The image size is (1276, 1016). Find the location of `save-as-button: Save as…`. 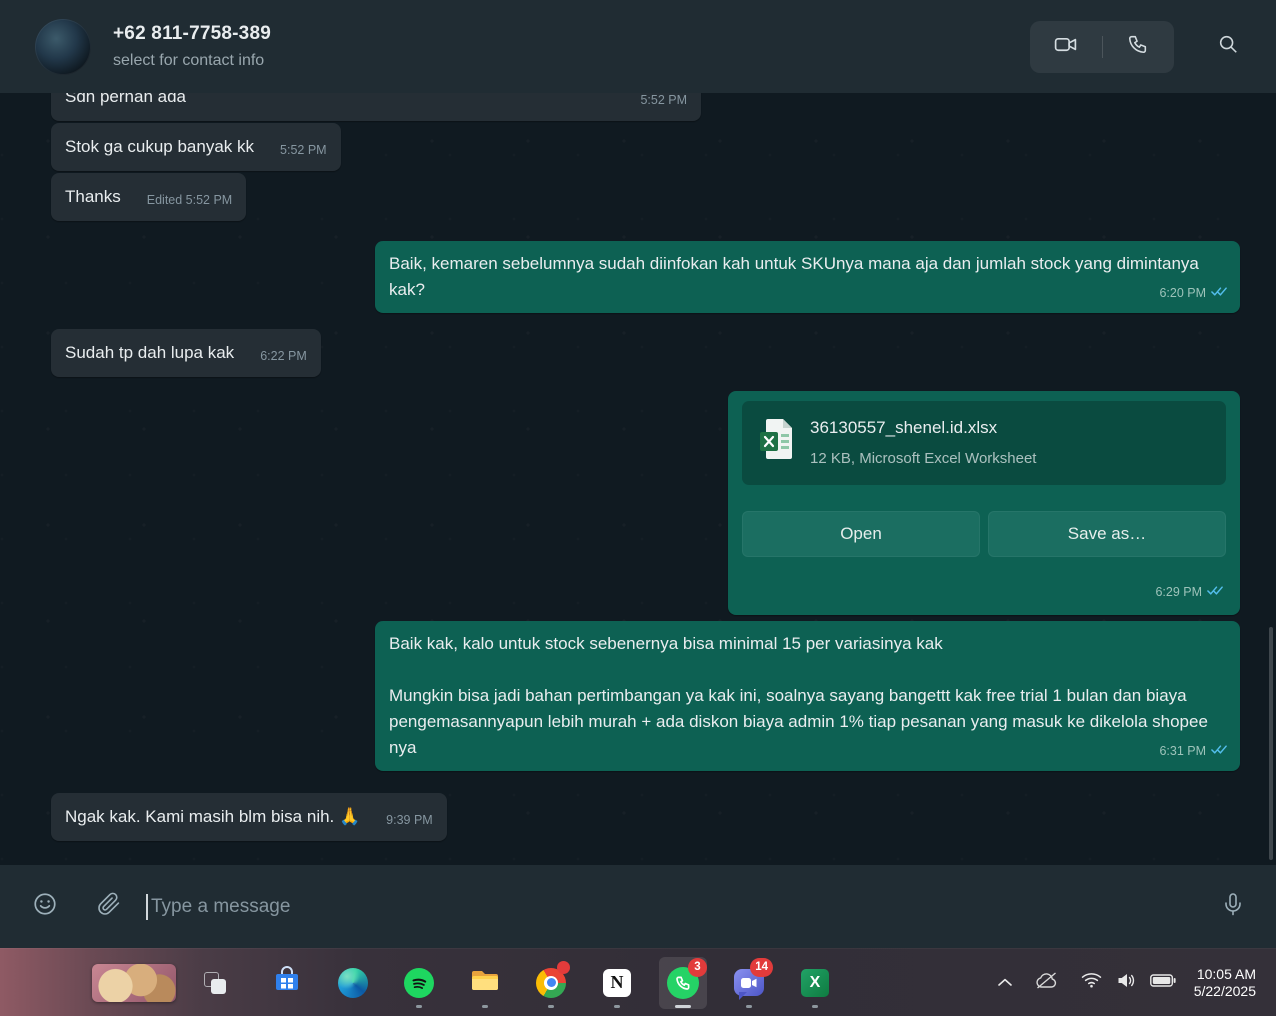

save-as-button: Save as… is located at coordinates (1107, 534).